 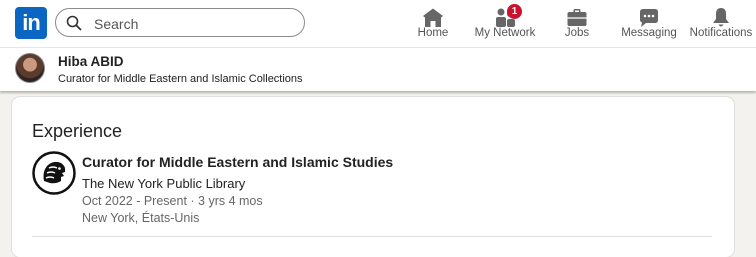 I want to click on notification-badge: 1, so click(x=514, y=11).